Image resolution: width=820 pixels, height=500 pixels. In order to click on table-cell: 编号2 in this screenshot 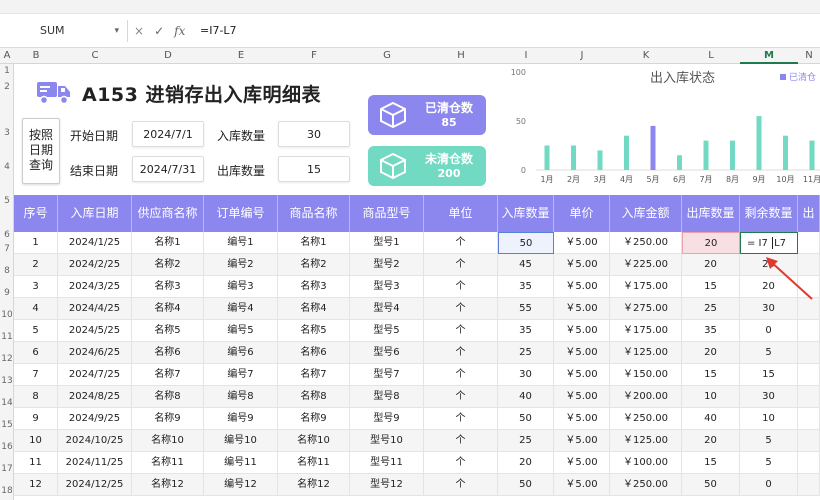, I will do `click(241, 265)`.